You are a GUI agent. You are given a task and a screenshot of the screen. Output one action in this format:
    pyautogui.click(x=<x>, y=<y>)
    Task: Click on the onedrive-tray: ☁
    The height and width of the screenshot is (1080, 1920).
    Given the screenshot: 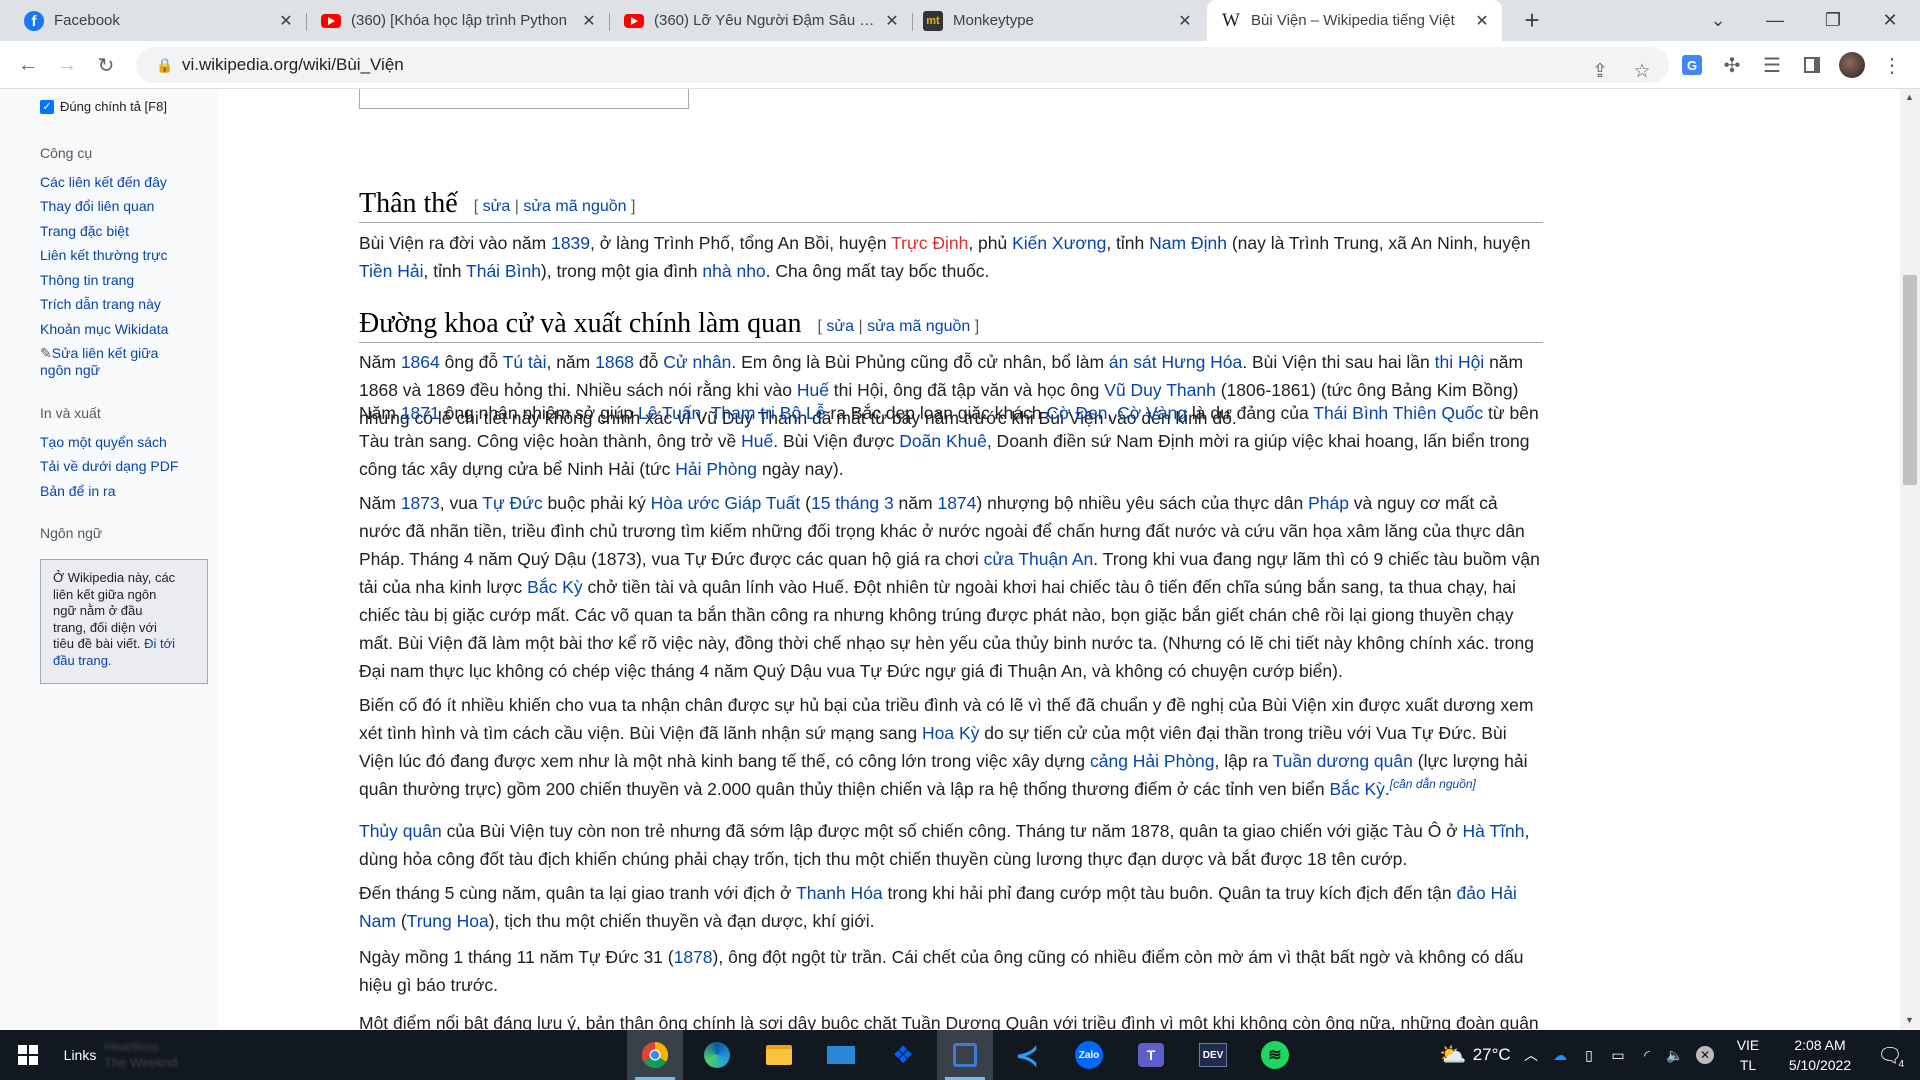 What is the action you would take?
    pyautogui.click(x=1560, y=1055)
    